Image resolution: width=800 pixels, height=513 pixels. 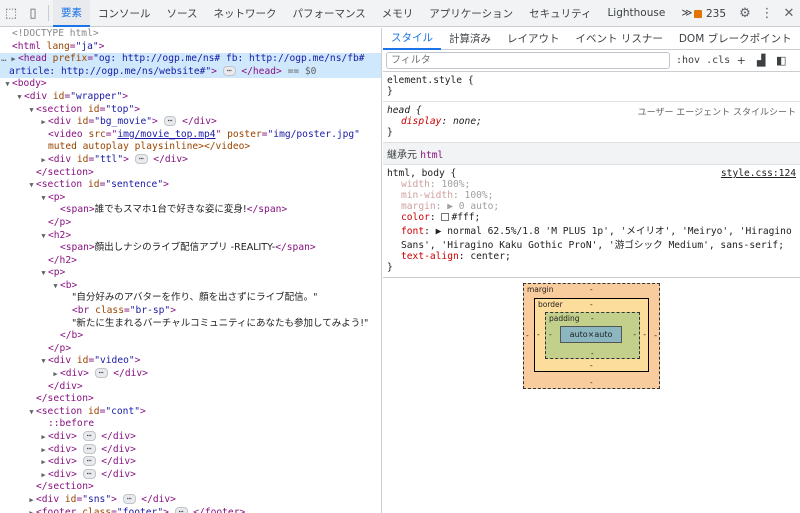 What do you see at coordinates (412, 39) in the screenshot?
I see `tab-styles: スタイル` at bounding box center [412, 39].